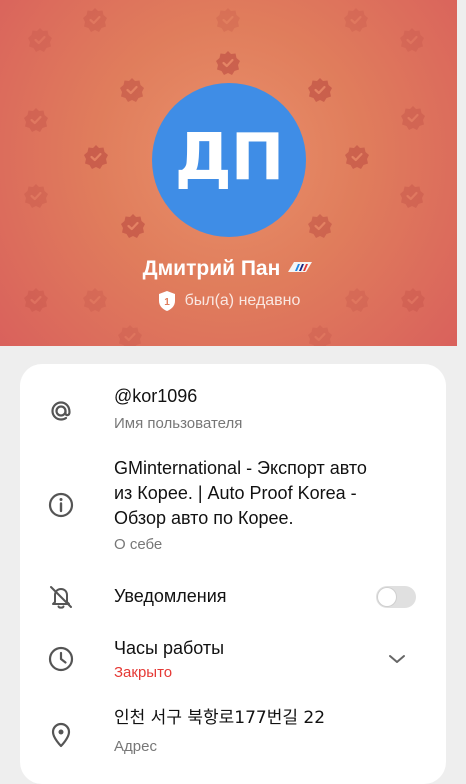  I want to click on avatar: ДП, so click(229, 160).